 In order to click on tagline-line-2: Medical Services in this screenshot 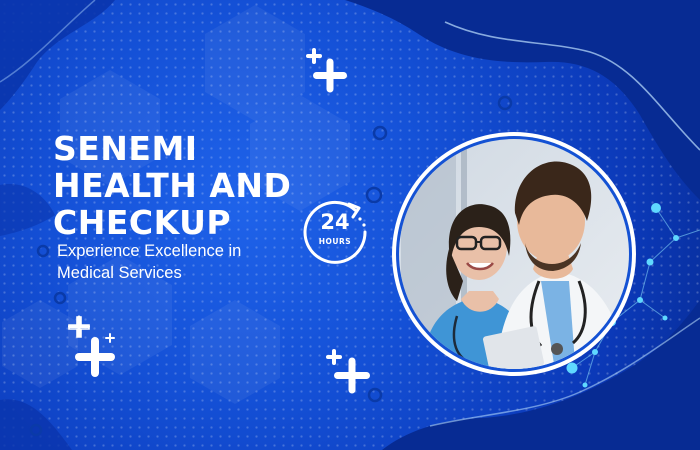, I will do `click(119, 273)`.